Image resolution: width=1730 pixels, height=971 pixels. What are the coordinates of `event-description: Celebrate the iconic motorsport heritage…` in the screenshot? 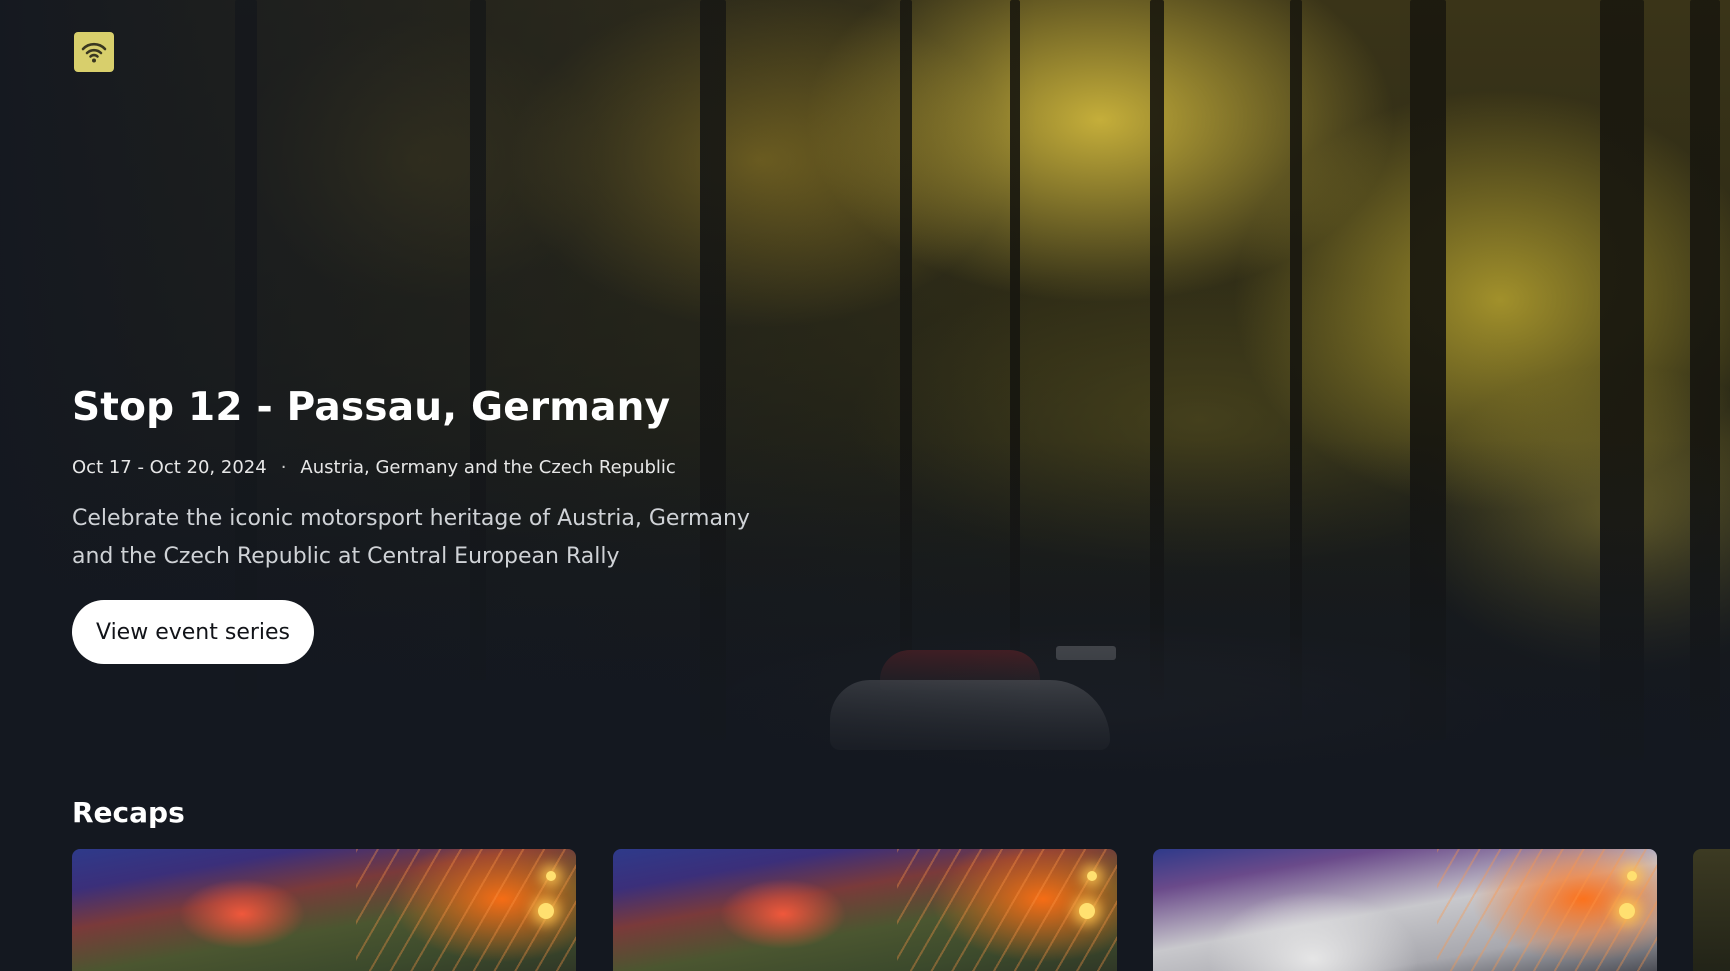 It's located at (411, 537).